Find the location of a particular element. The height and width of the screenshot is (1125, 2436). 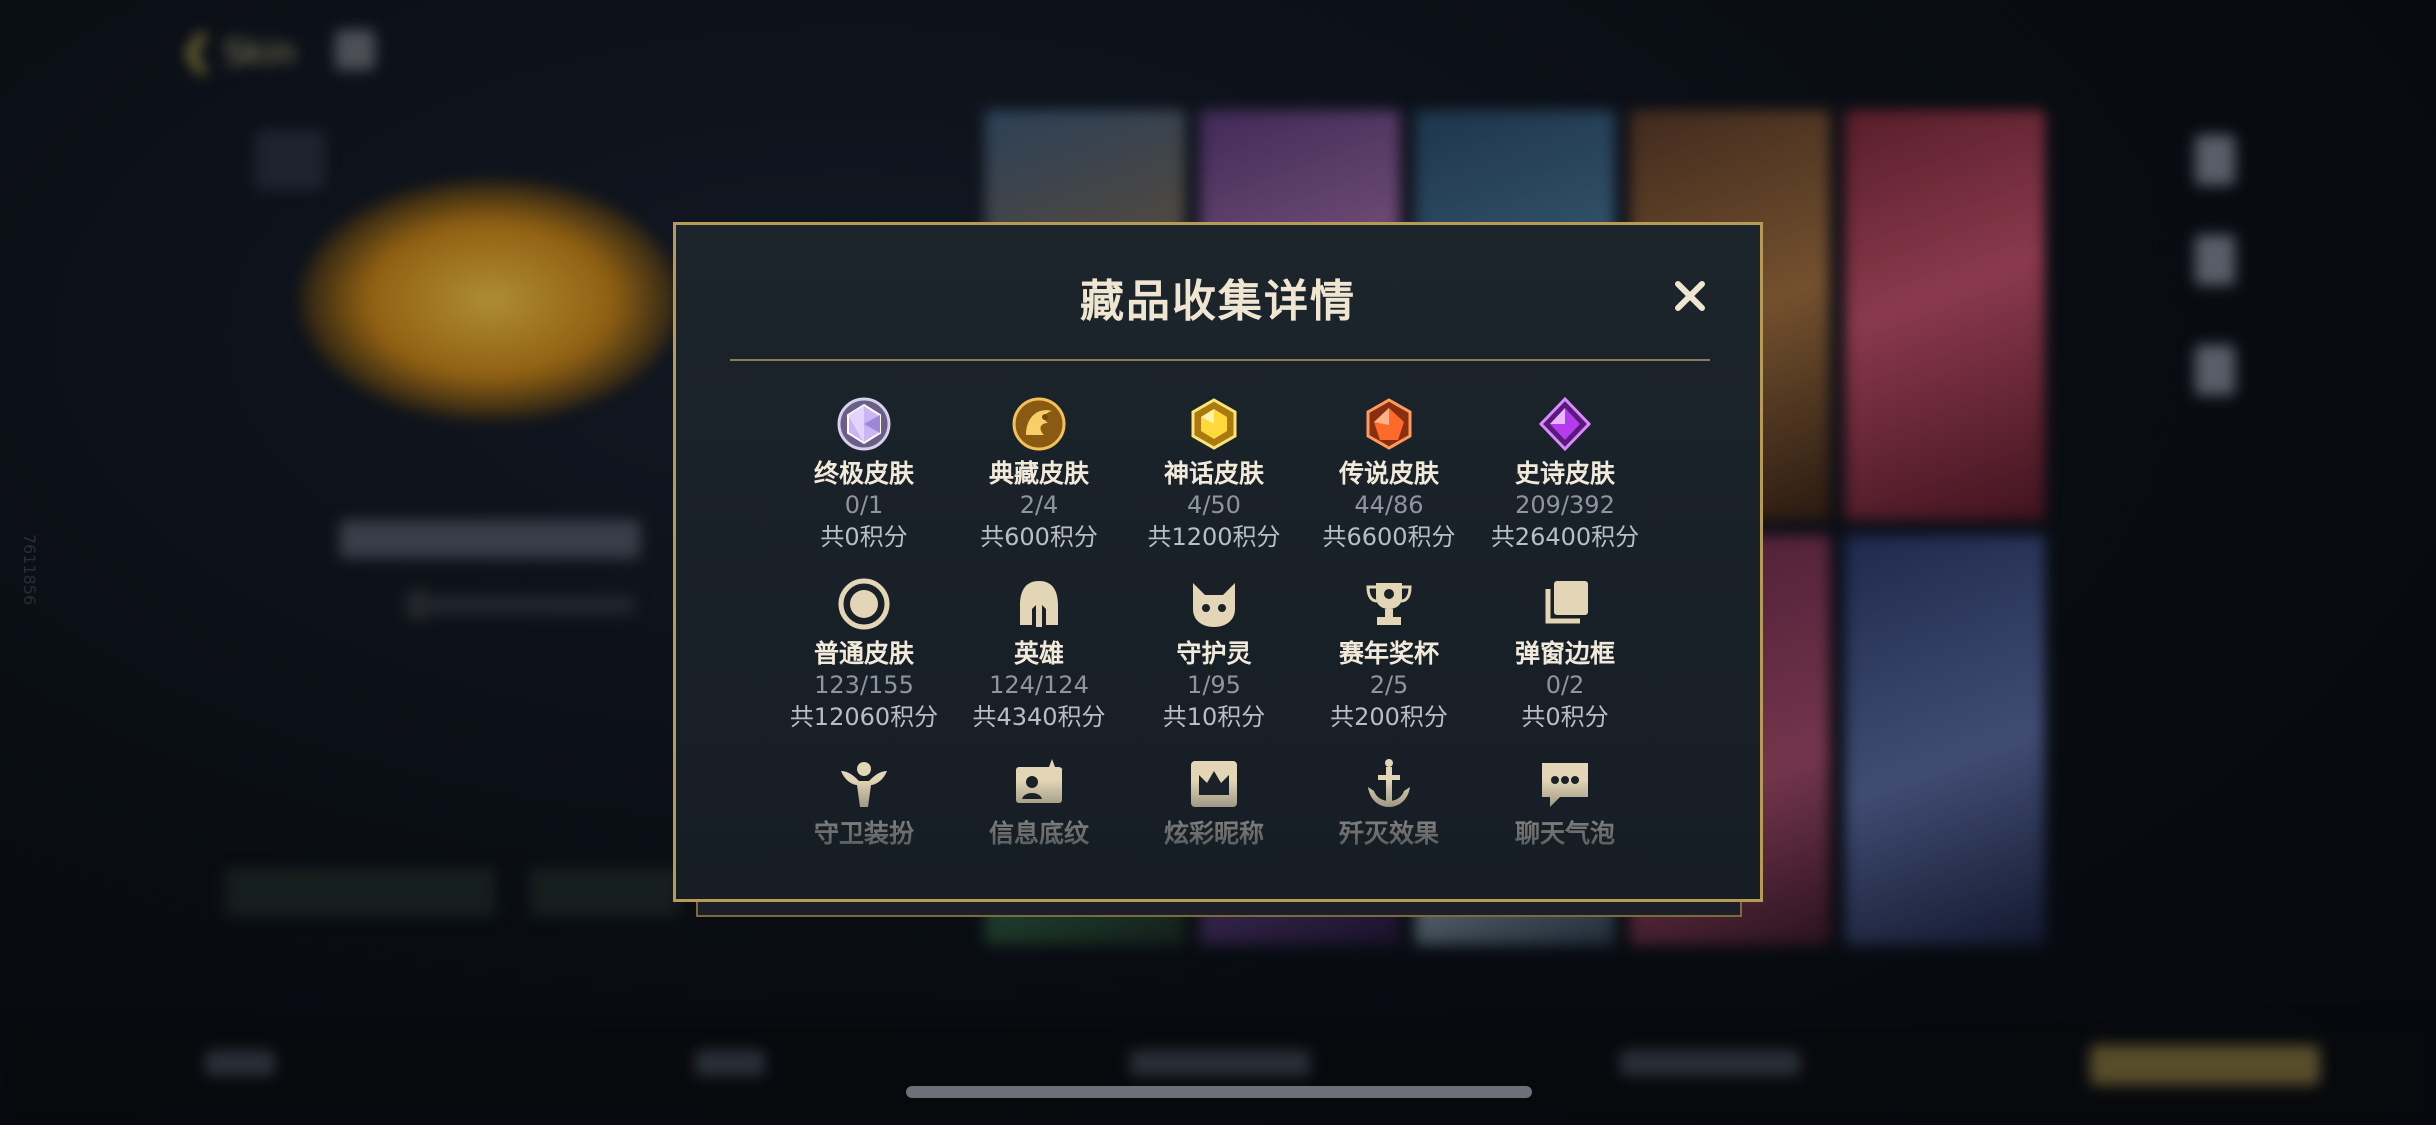

collection-item-banner: 信息底纹 is located at coordinates (1039, 802).